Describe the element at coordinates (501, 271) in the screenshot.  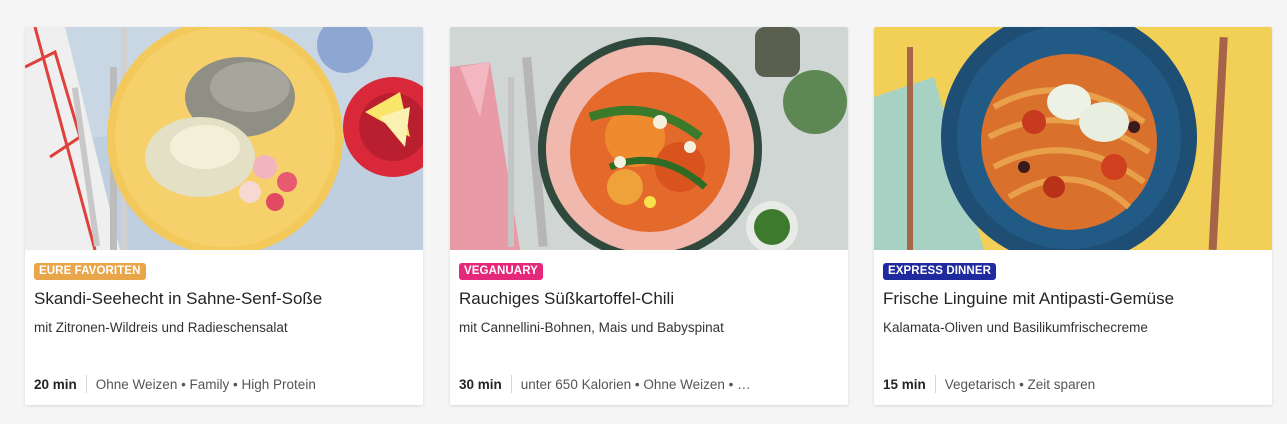
I see `recipe-tag-badge: VEGANUARY` at that location.